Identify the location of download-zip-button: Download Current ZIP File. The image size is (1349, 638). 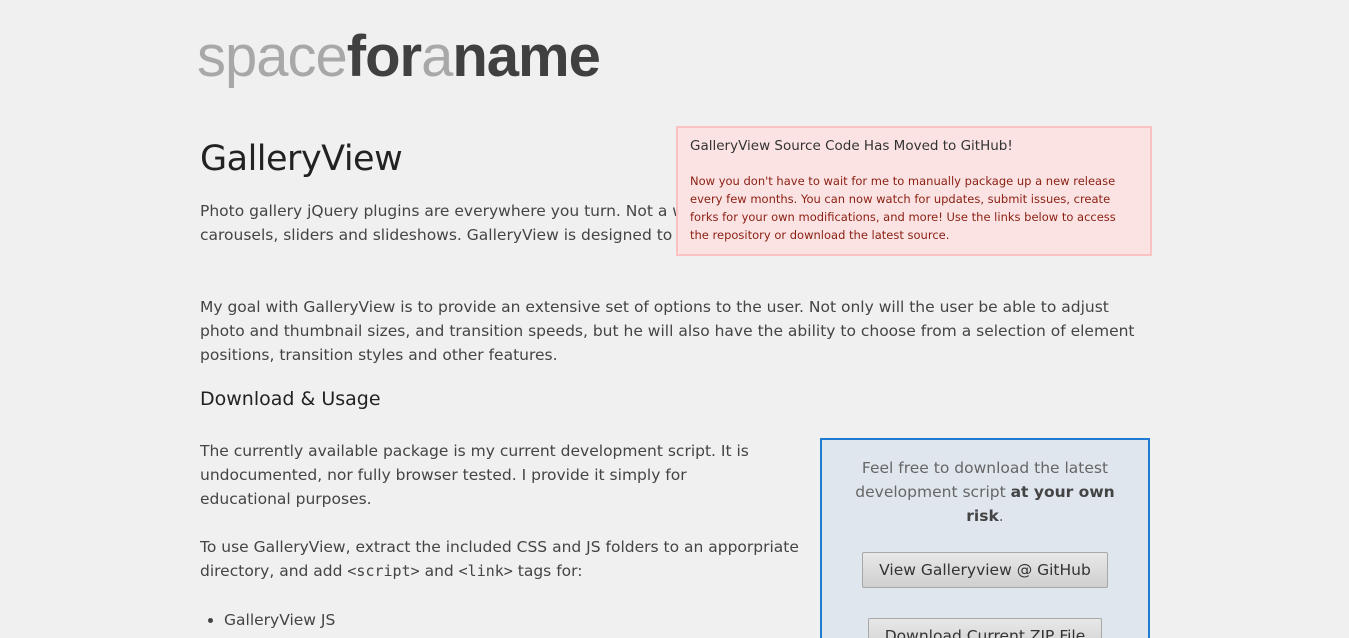
(985, 628).